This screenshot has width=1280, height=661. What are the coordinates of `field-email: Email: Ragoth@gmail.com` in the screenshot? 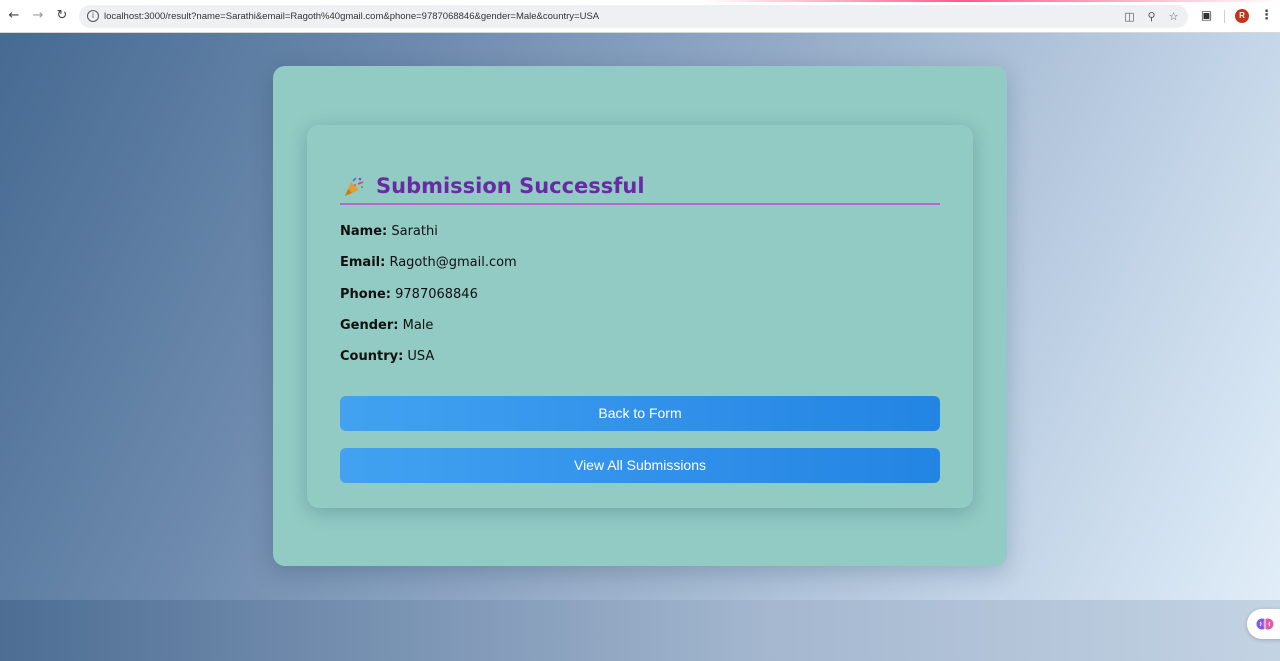 It's located at (428, 263).